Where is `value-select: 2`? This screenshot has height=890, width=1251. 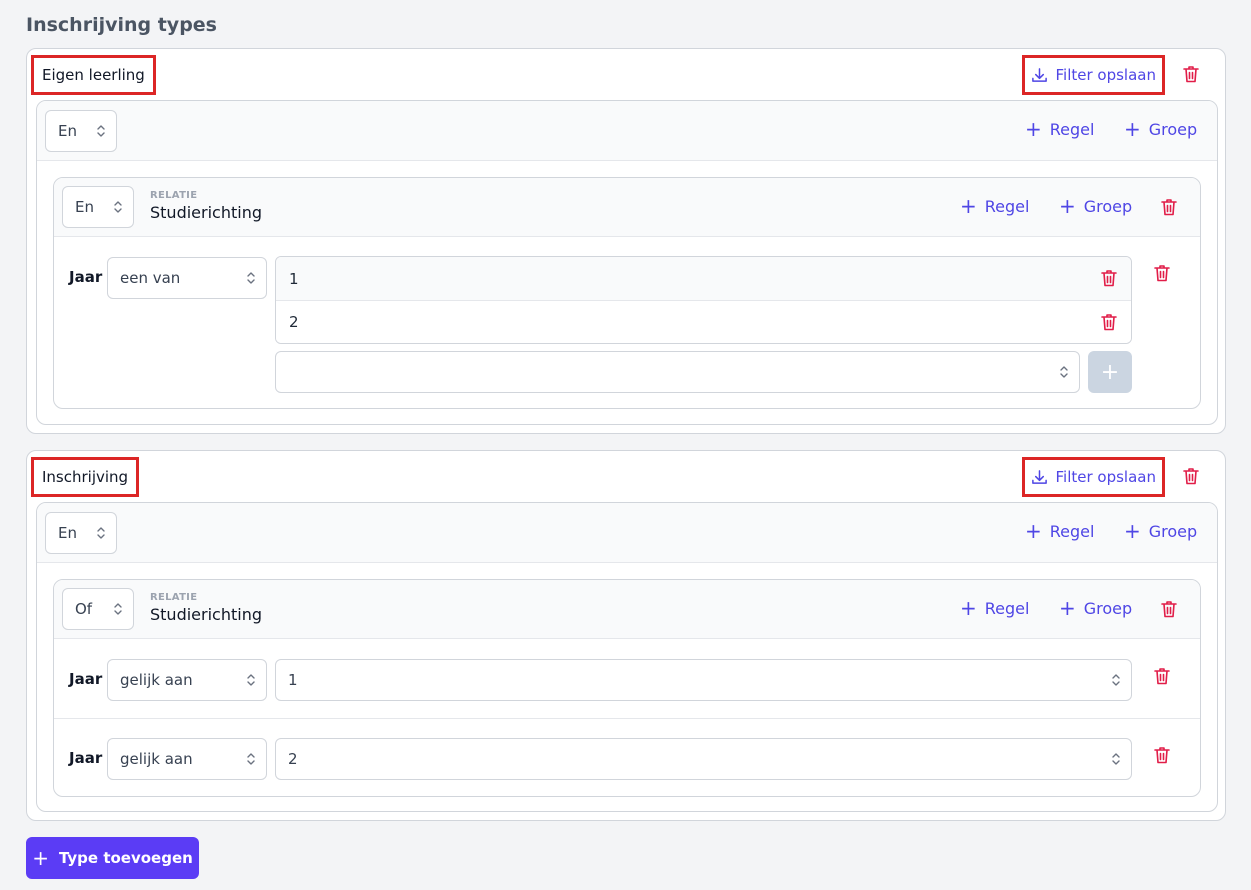 value-select: 2 is located at coordinates (703, 759).